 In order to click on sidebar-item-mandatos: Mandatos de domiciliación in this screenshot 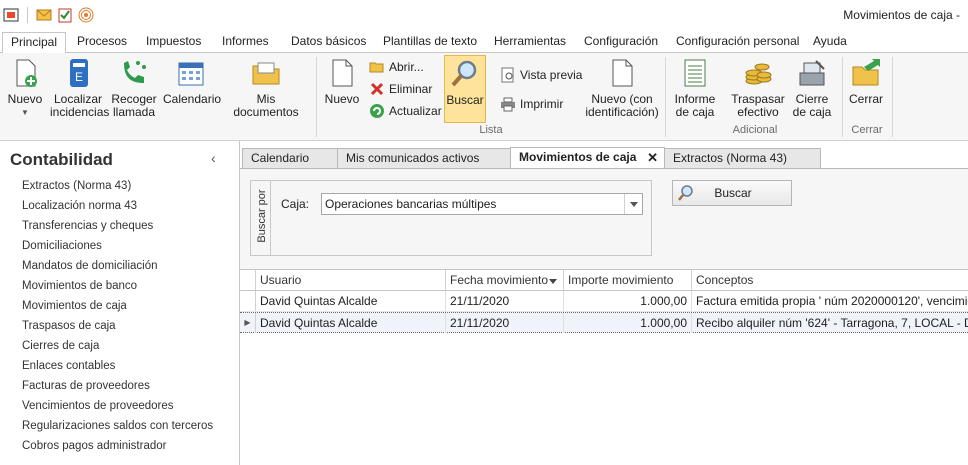, I will do `click(90, 266)`.